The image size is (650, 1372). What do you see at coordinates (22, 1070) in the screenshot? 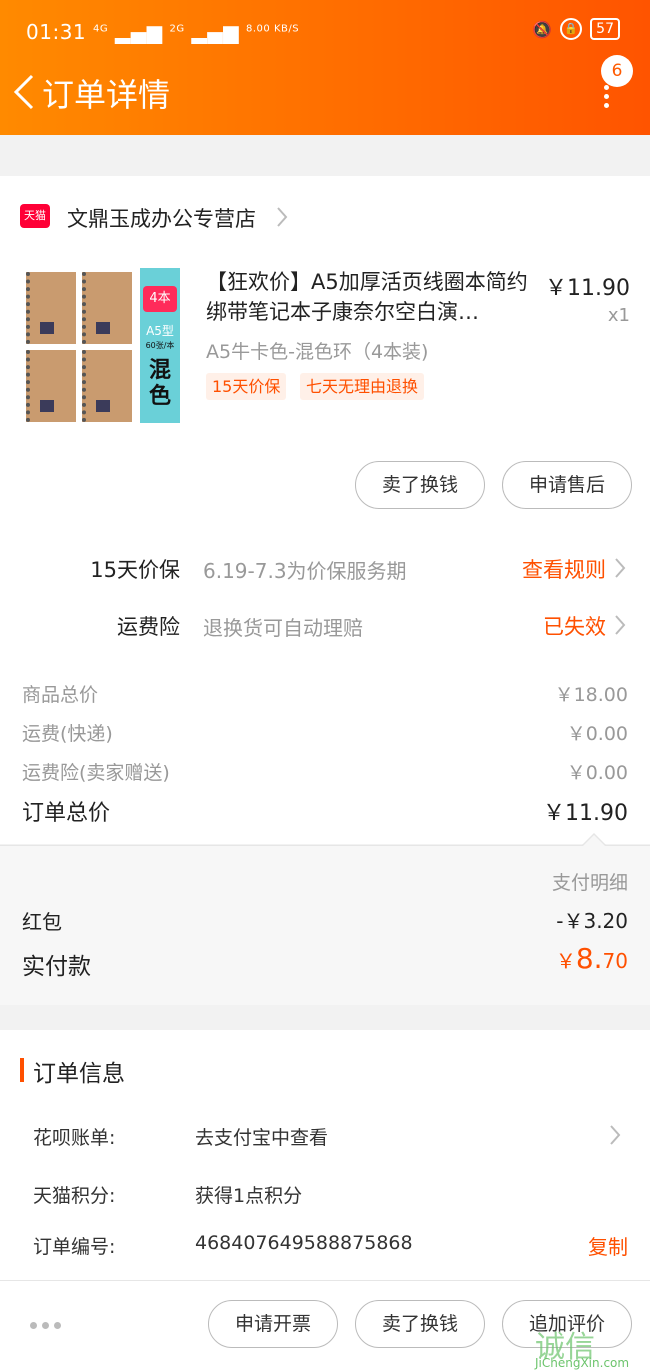
I see `section-accent-bar` at bounding box center [22, 1070].